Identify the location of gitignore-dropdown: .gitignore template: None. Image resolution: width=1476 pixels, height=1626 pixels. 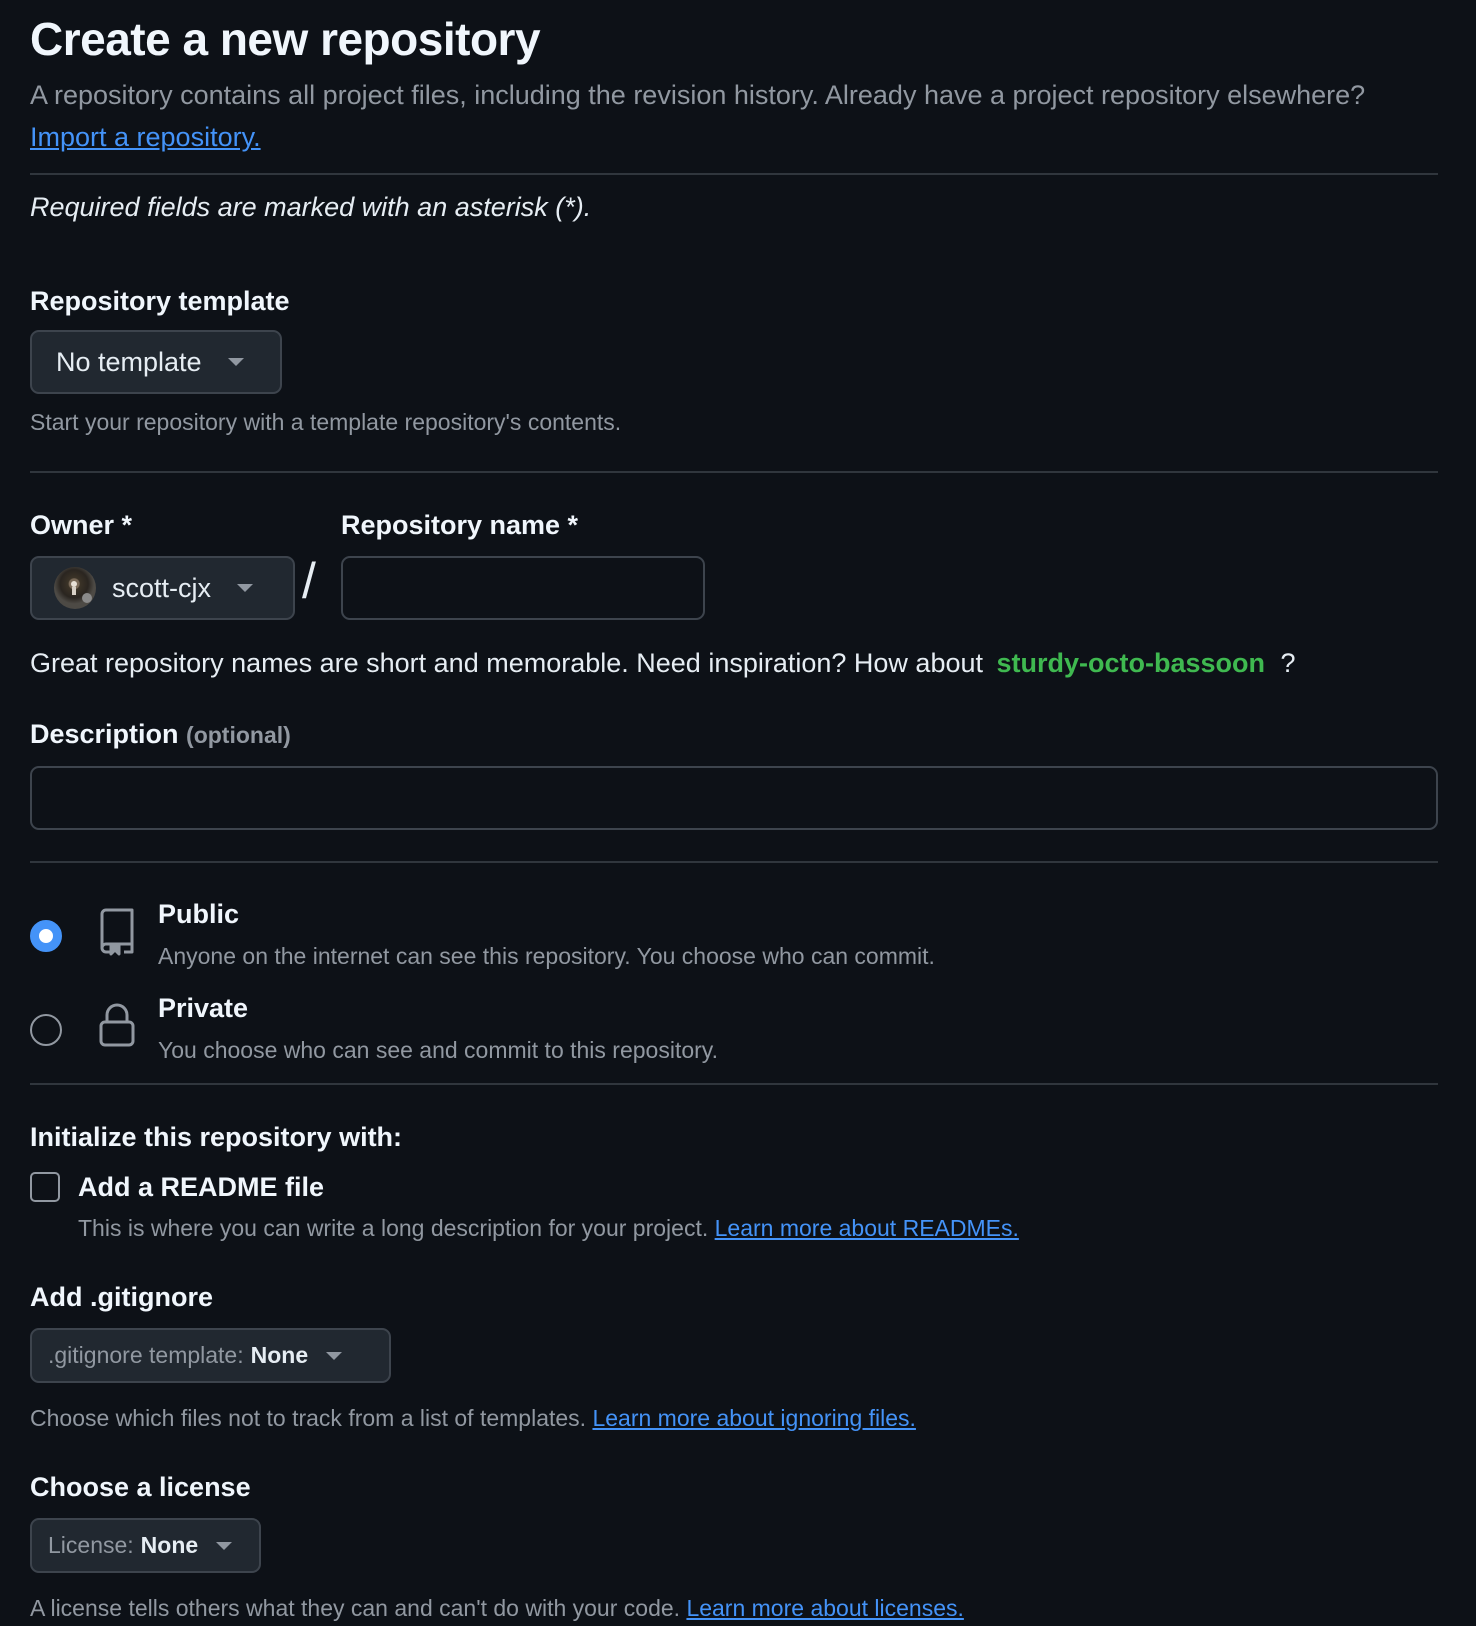
(210, 1355).